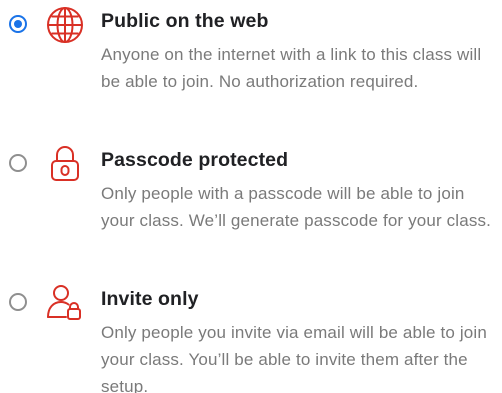 The image size is (502, 393). Describe the element at coordinates (18, 163) in the screenshot. I see `radio-passcode-protected` at that location.